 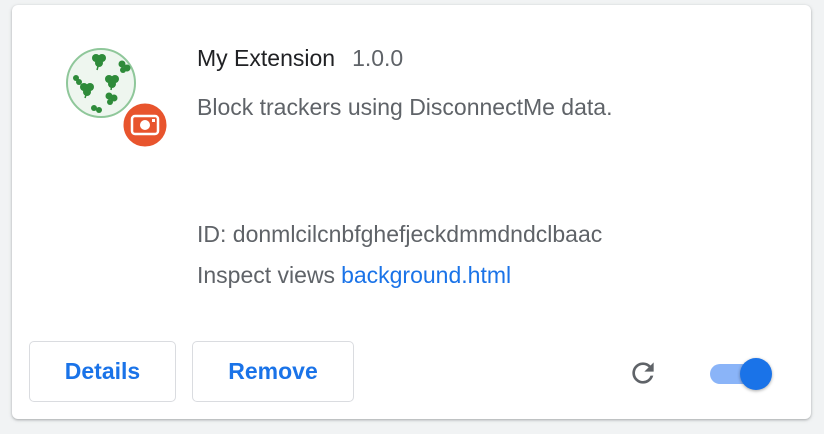 I want to click on shamrock-extension-icon, so click(x=118, y=99).